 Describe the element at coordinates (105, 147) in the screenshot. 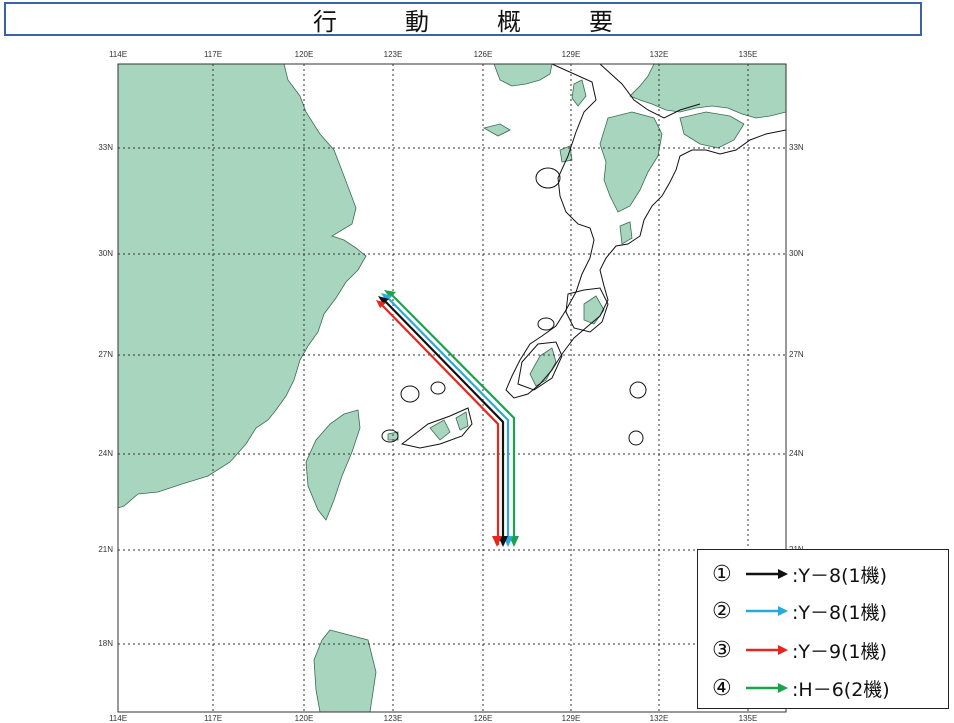

I see `lat-label-left-0: 33N` at that location.